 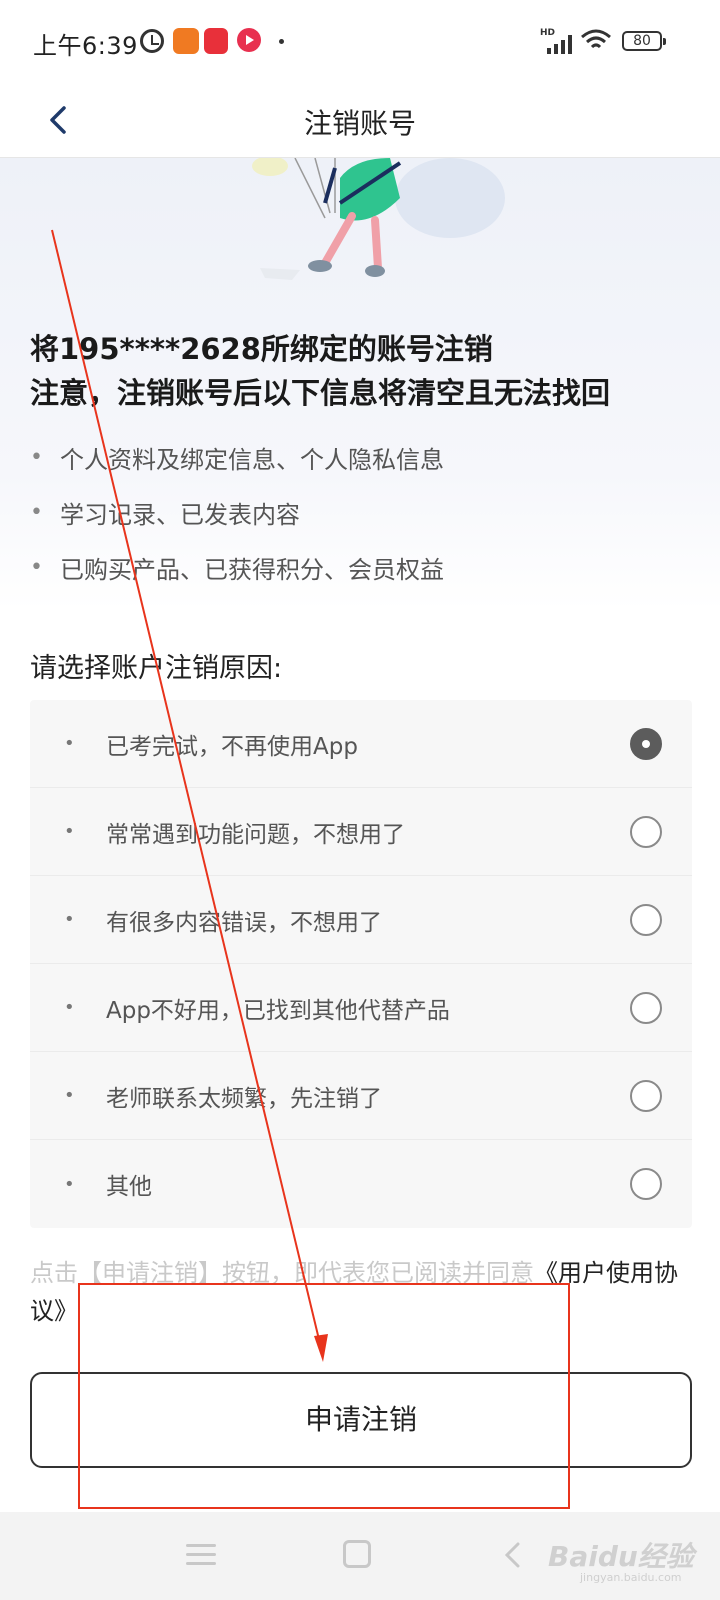 What do you see at coordinates (261, 349) in the screenshot?
I see `unbind-phone-heading: 将195****2628所绑定的账号注销` at bounding box center [261, 349].